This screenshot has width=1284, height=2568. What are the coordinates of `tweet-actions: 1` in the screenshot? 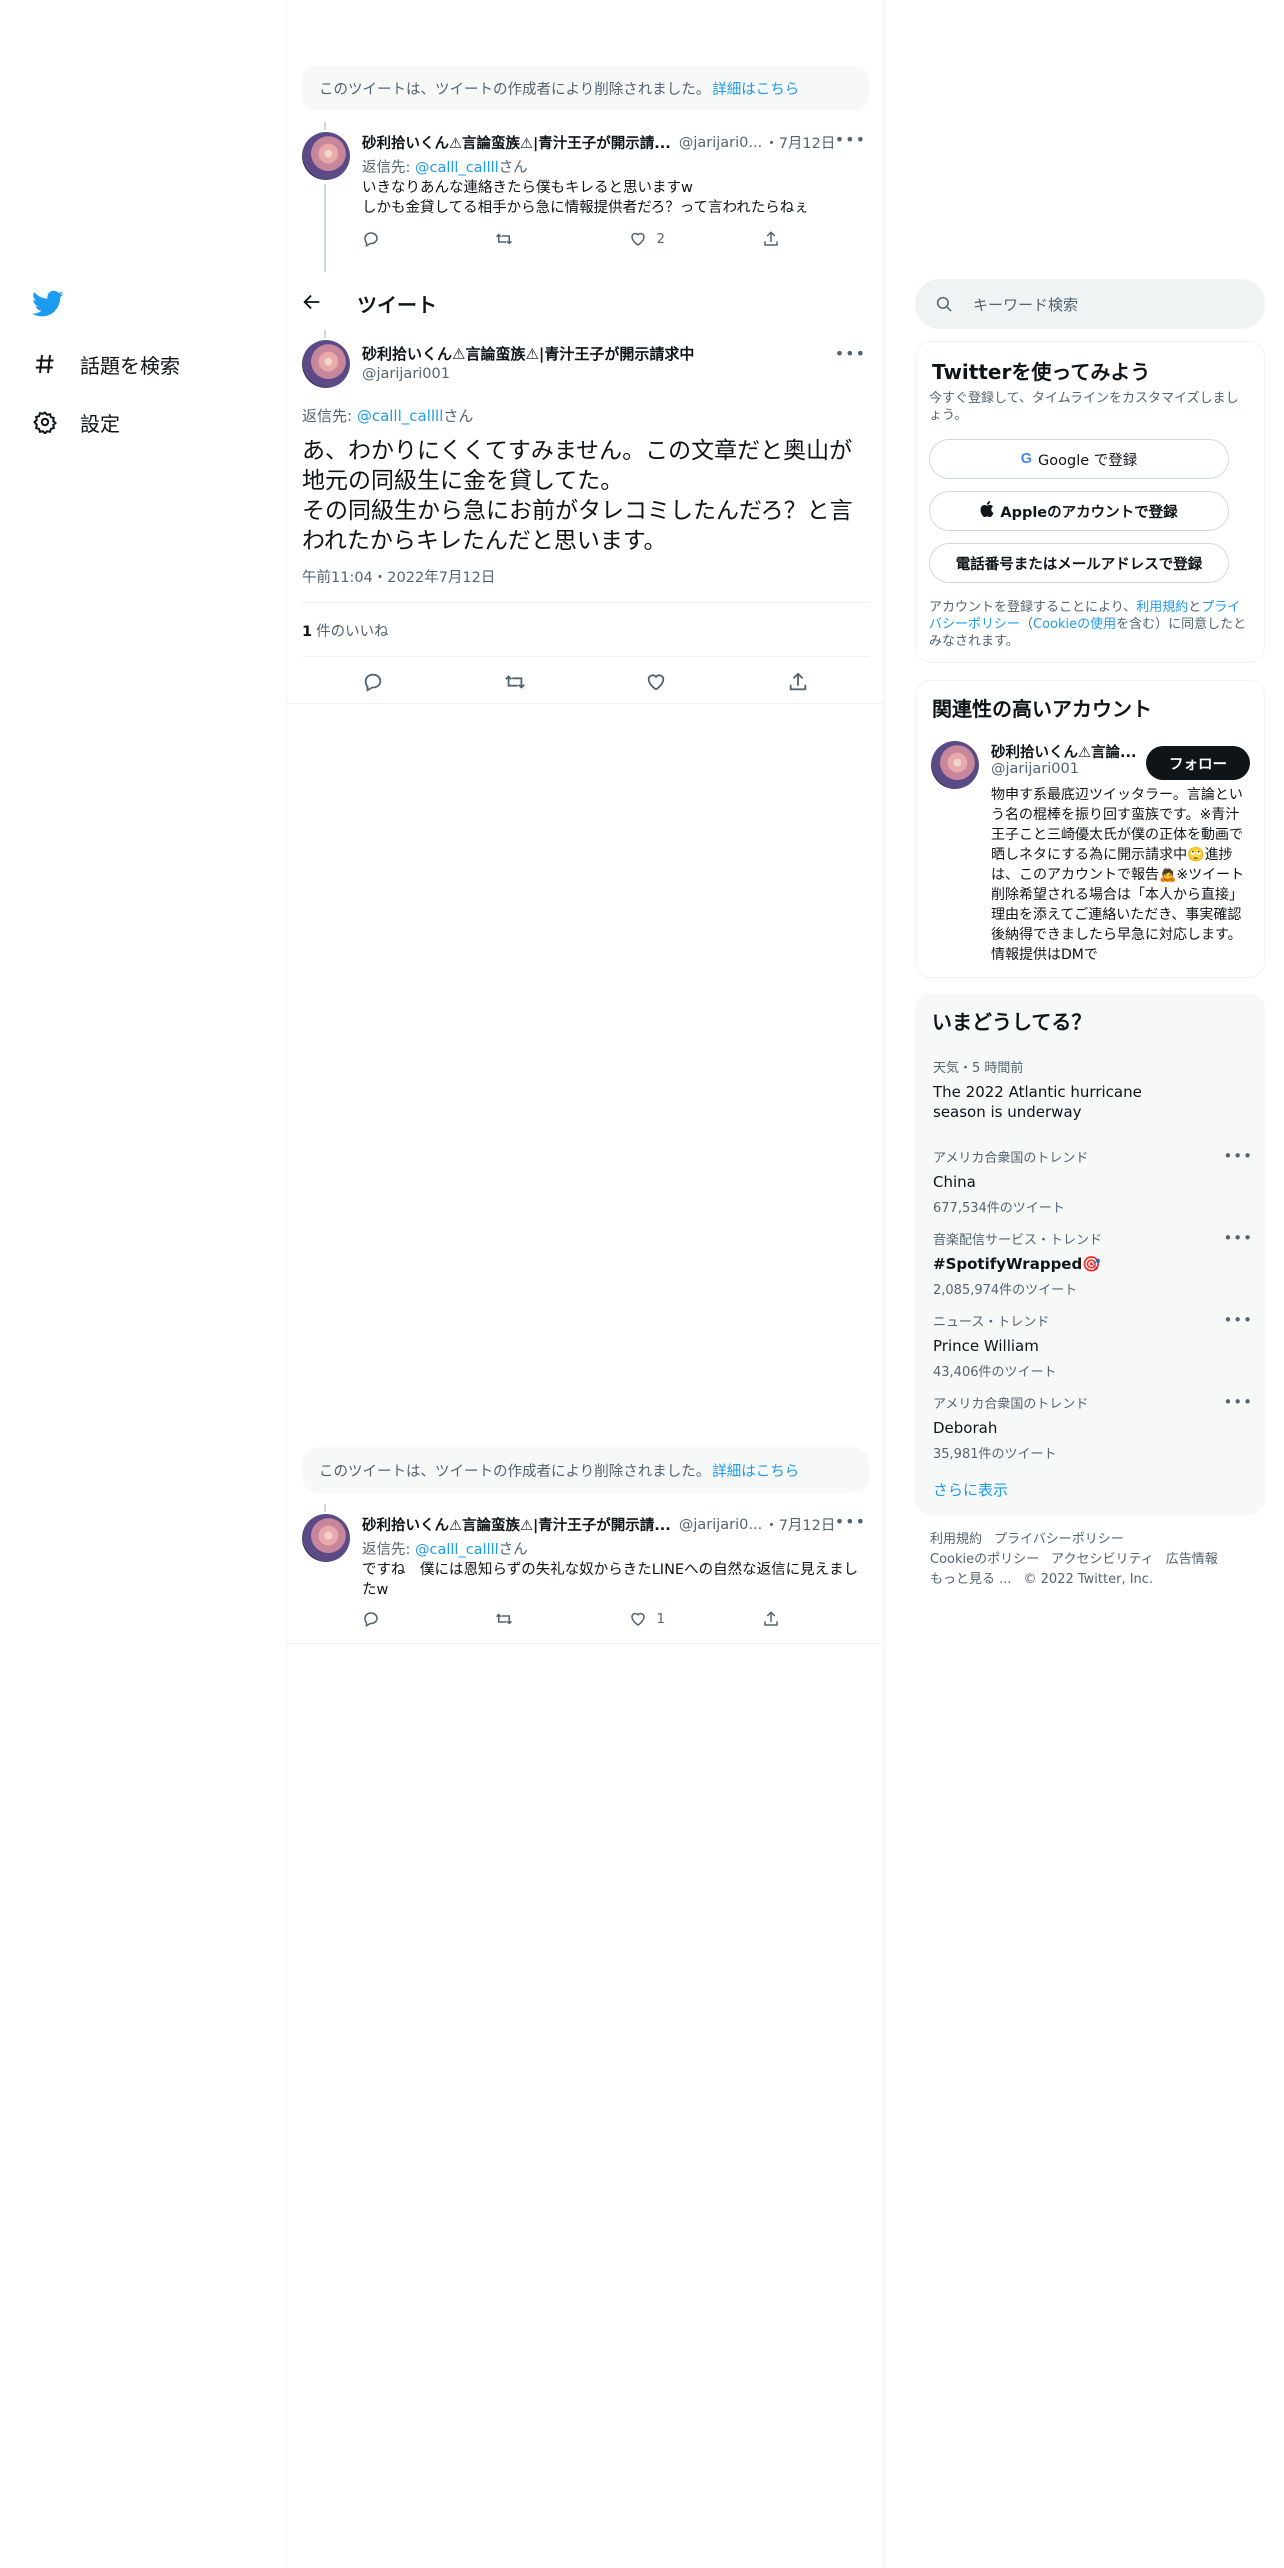 It's located at (582, 1619).